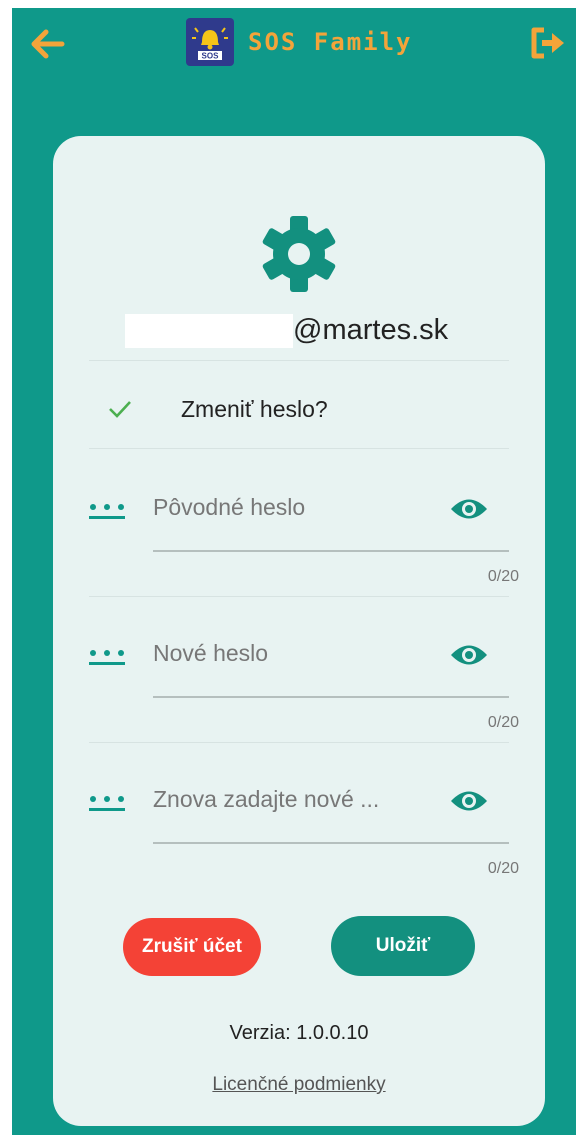 Image resolution: width=576 pixels, height=1135 pixels. I want to click on license-link: Licenčné podmienky, so click(299, 1085).